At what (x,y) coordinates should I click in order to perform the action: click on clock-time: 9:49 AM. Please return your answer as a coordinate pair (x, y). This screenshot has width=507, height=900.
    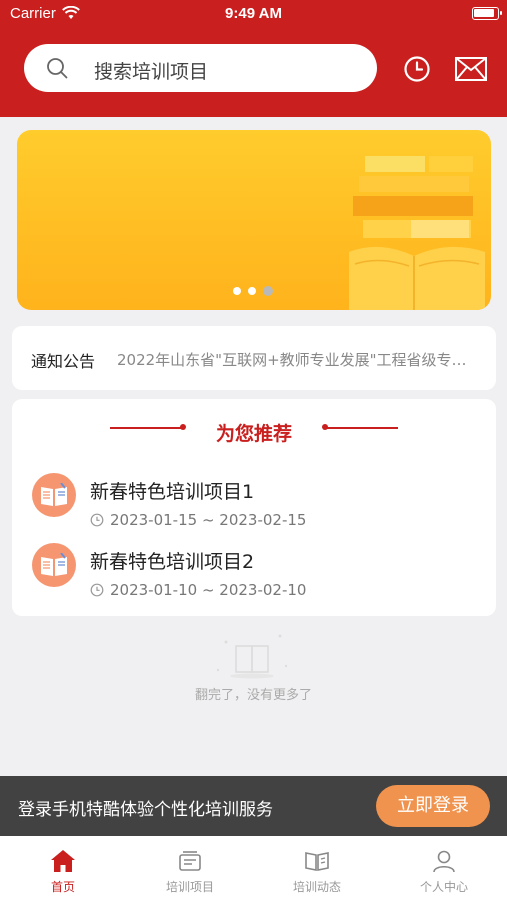
    Looking at the image, I should click on (253, 13).